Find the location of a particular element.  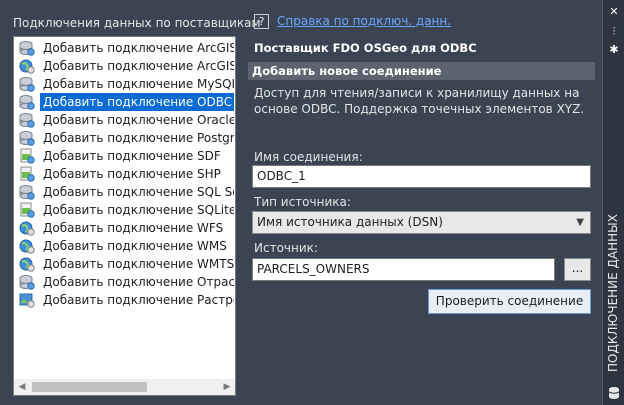

list-item-label: Добавить подключение ODBC is located at coordinates (137, 102).